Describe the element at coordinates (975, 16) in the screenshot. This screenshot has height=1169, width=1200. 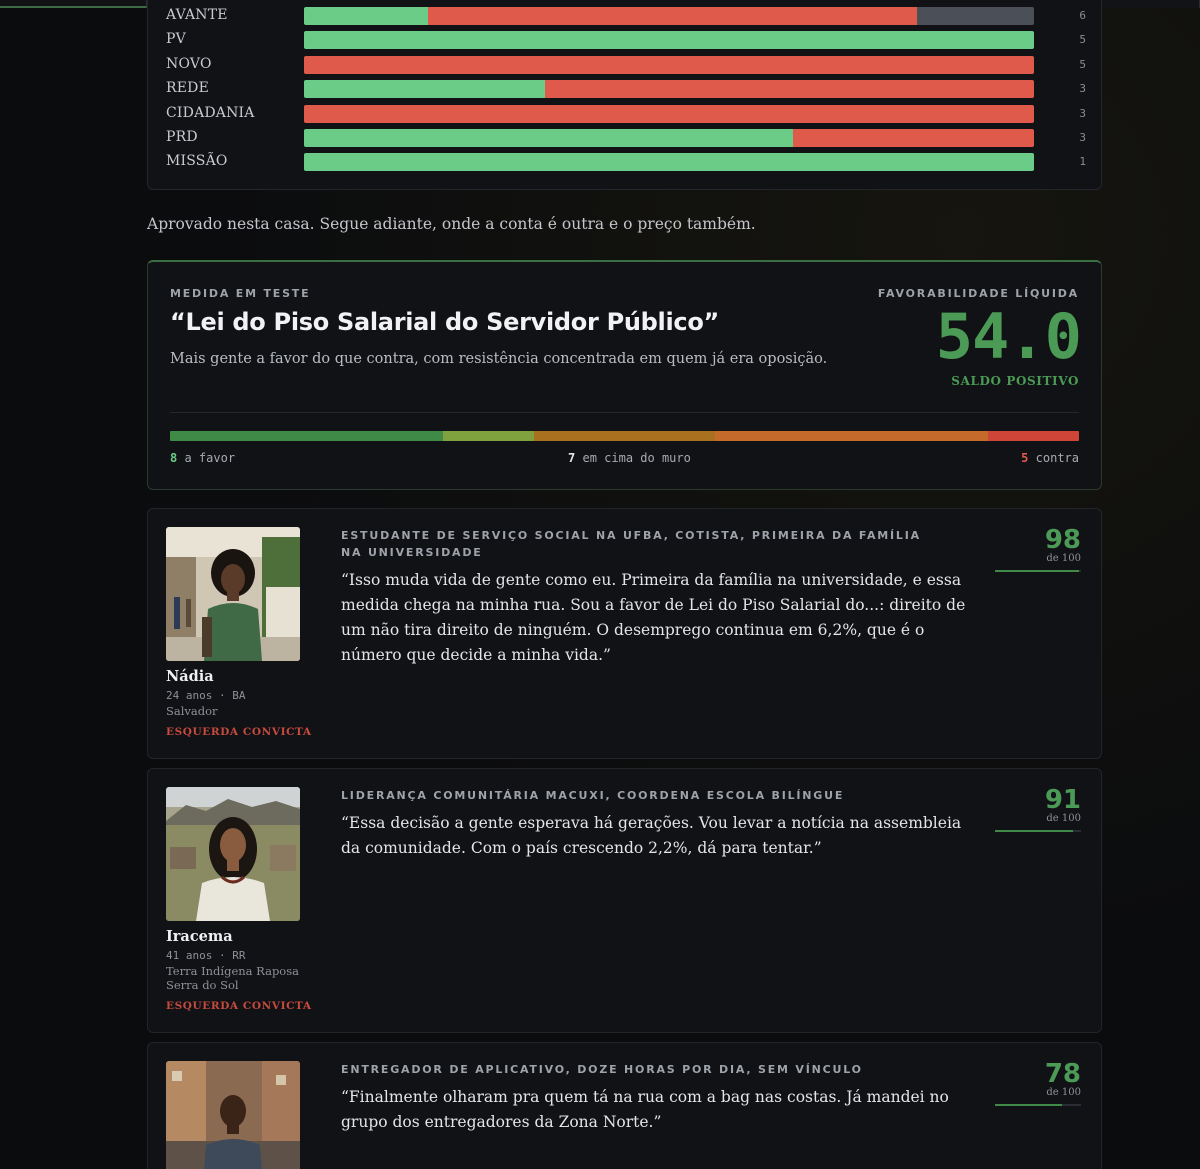
I see `bar-neutral-segment` at that location.